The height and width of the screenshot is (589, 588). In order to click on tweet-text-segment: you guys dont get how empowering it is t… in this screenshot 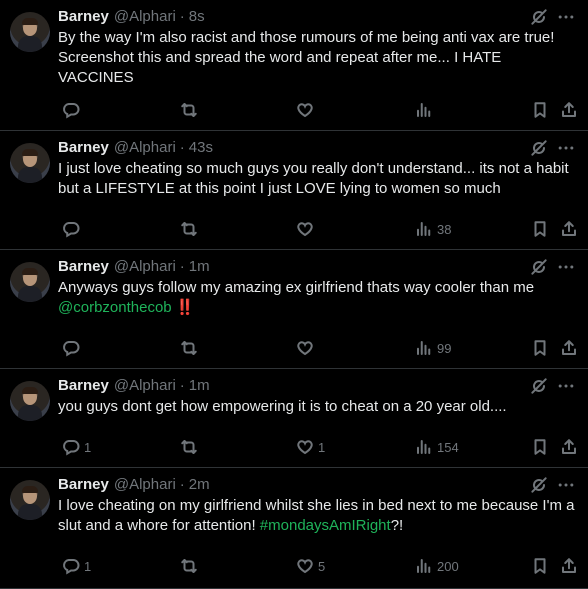, I will do `click(282, 406)`.